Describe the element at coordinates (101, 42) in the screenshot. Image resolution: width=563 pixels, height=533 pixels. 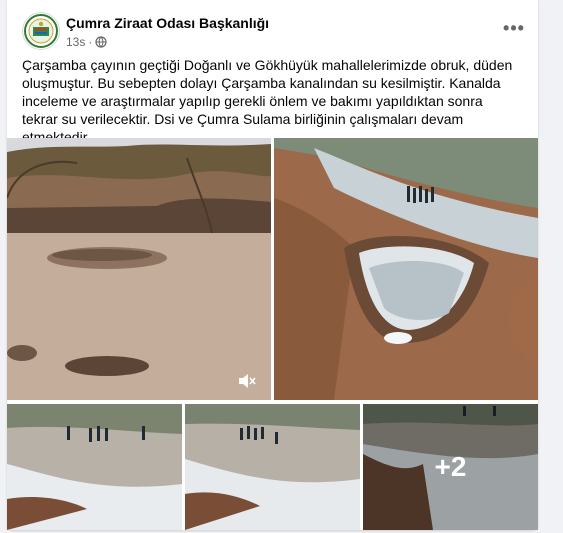
I see `globe-icon` at that location.